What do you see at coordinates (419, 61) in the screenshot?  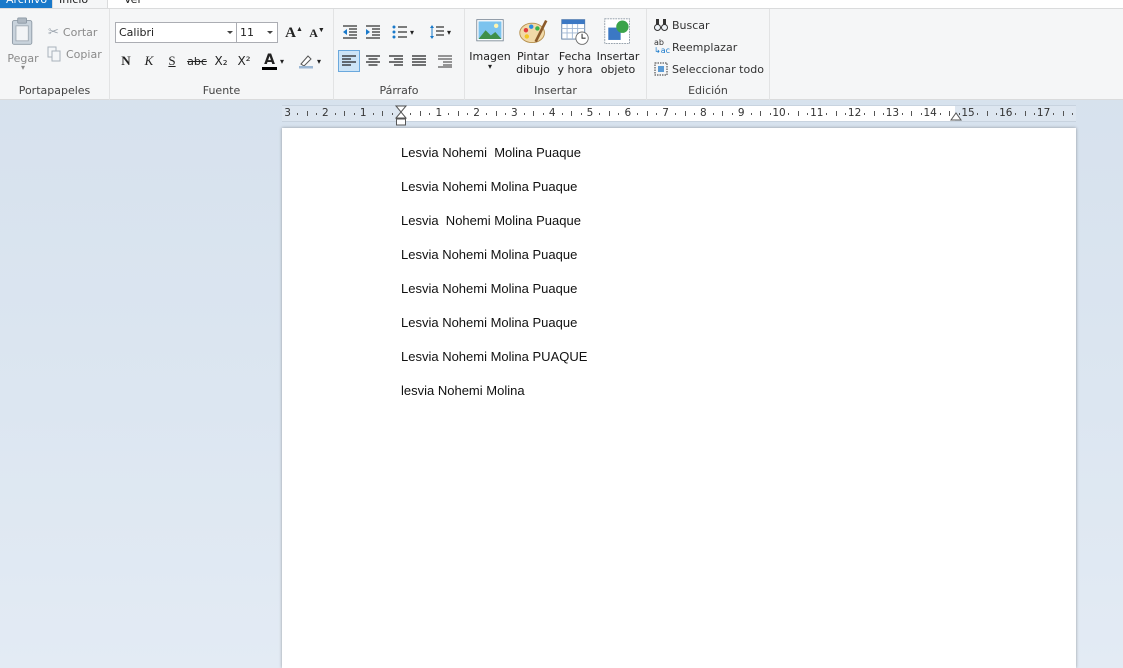 I see `justify-button` at bounding box center [419, 61].